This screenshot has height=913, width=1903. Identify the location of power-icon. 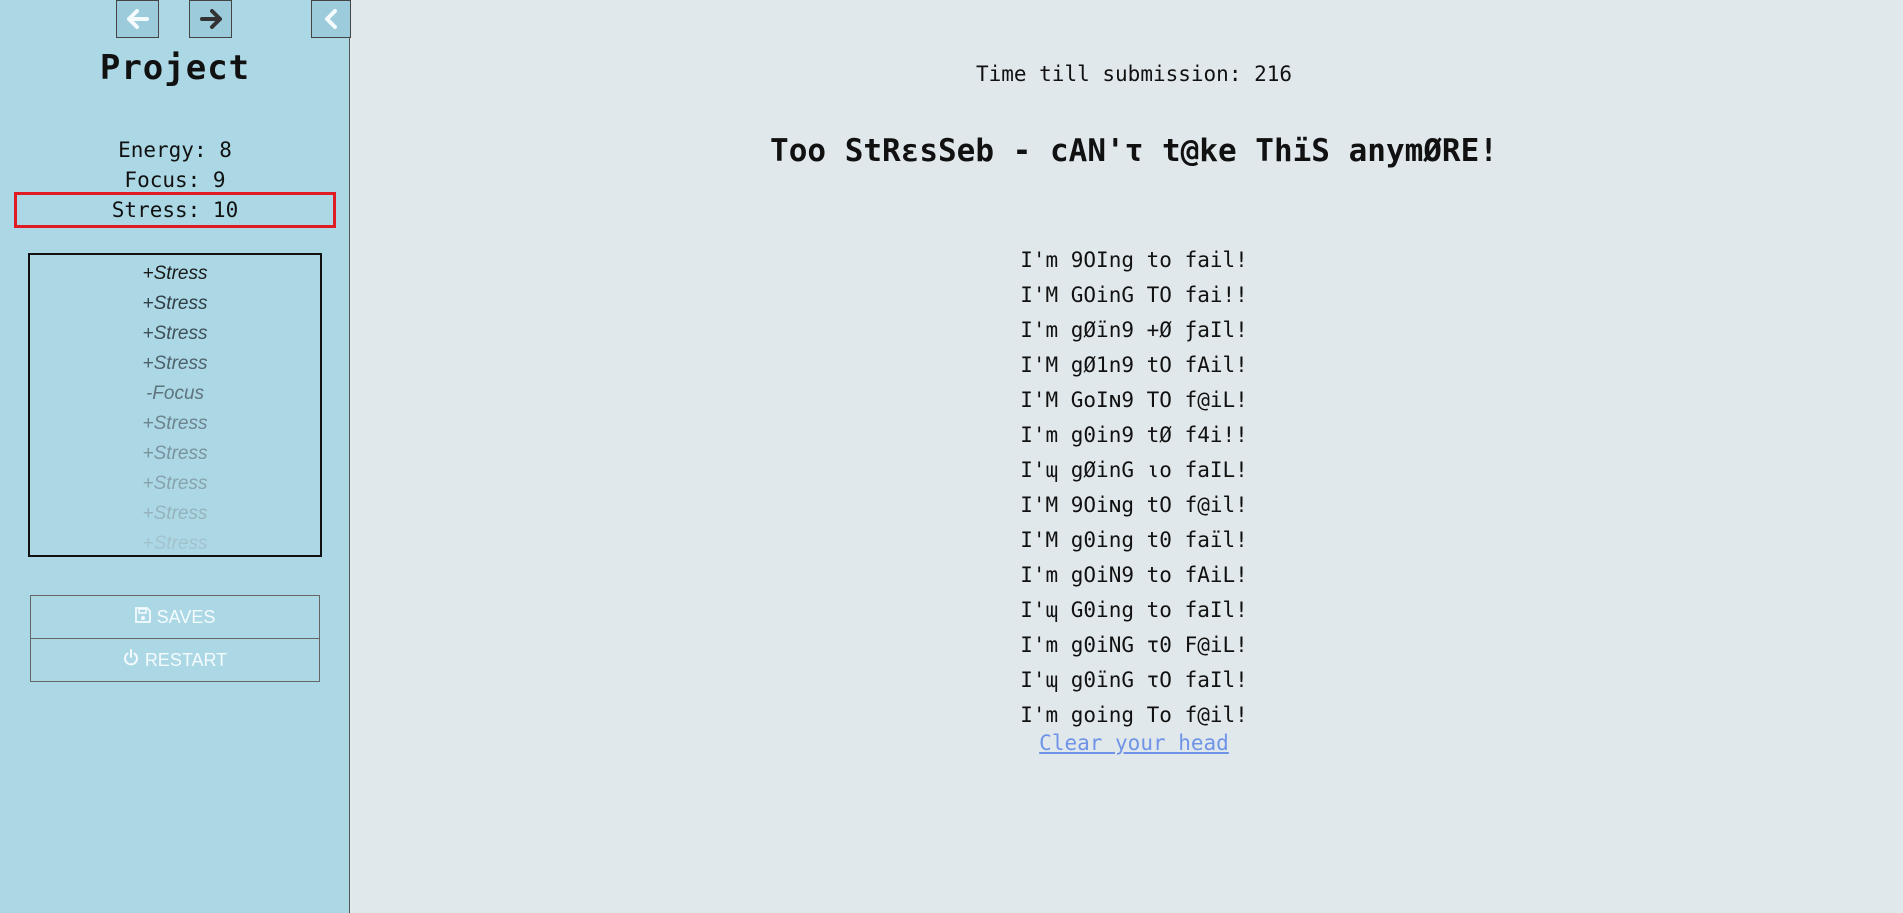
(131, 660).